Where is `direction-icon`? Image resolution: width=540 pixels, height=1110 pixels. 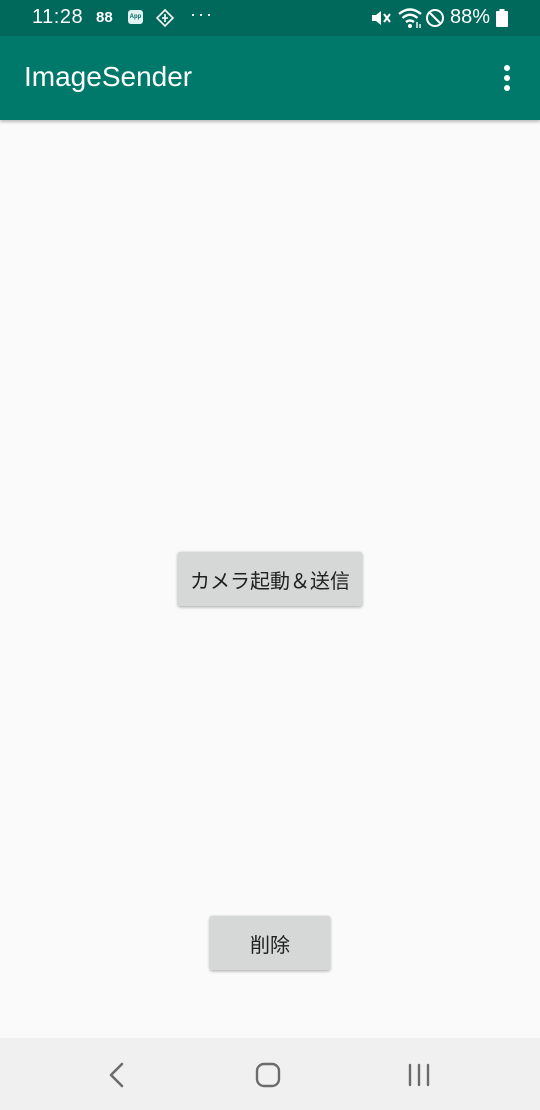 direction-icon is located at coordinates (165, 18).